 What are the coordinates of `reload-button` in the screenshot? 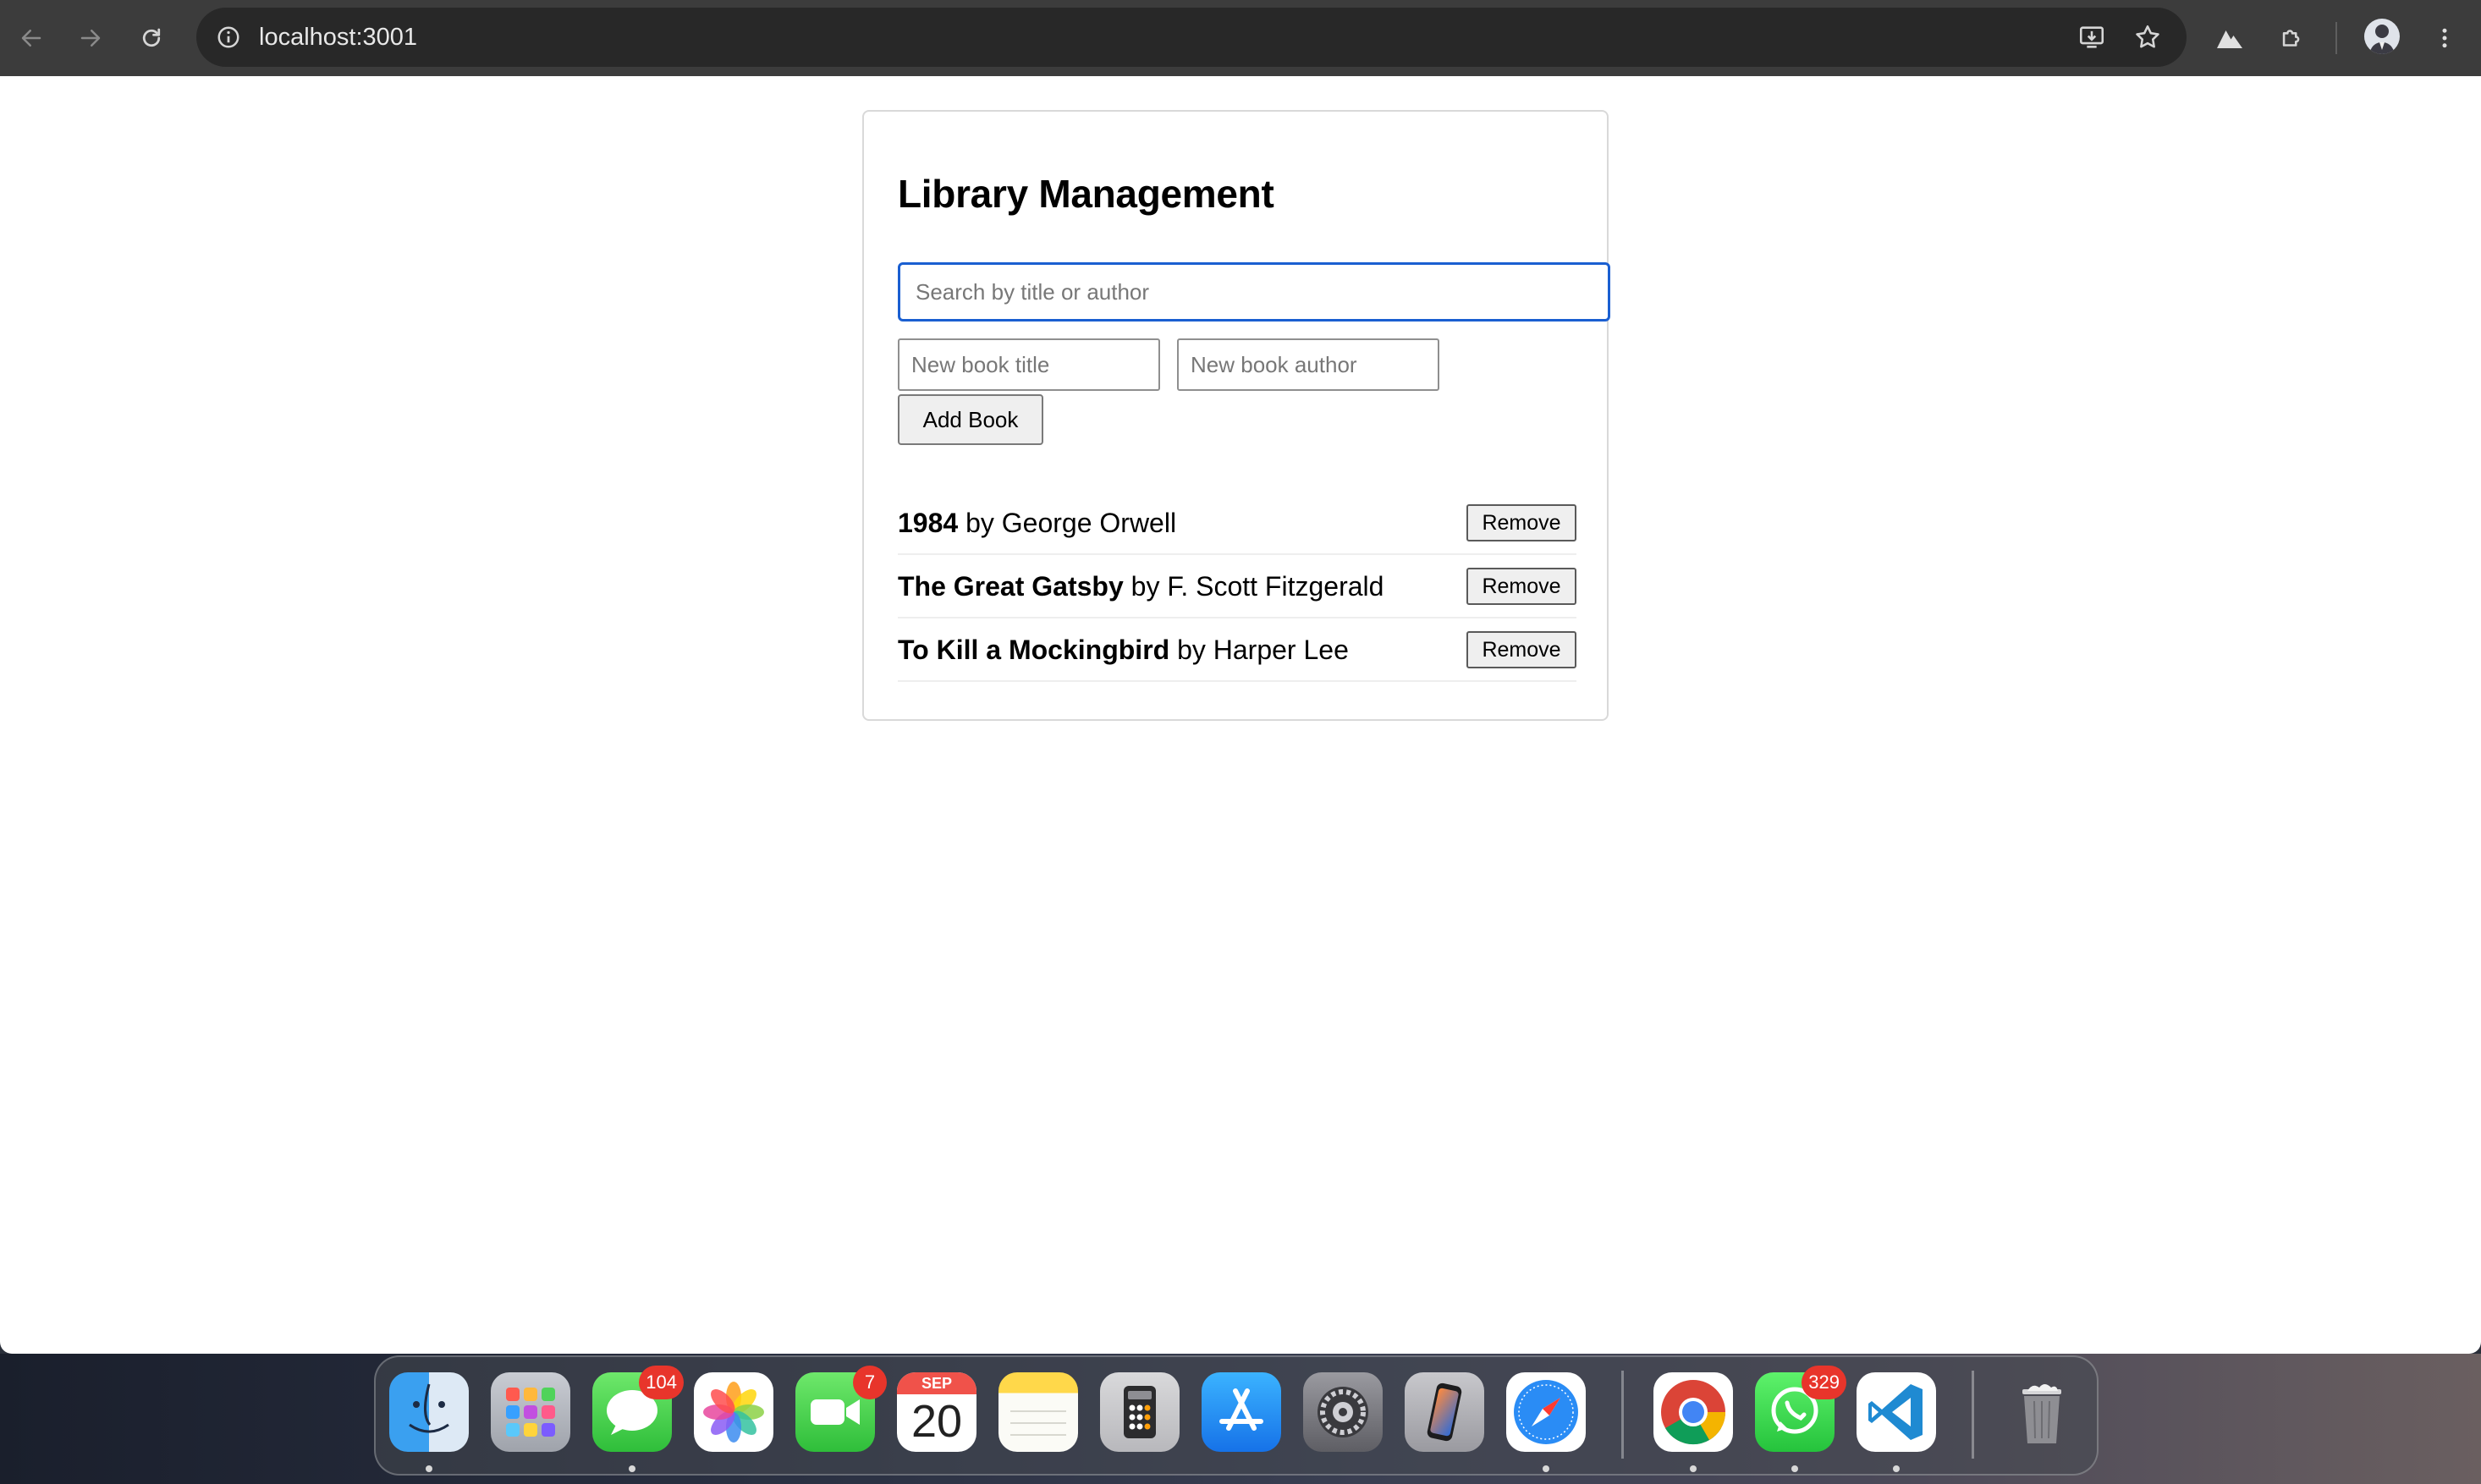 It's located at (151, 38).